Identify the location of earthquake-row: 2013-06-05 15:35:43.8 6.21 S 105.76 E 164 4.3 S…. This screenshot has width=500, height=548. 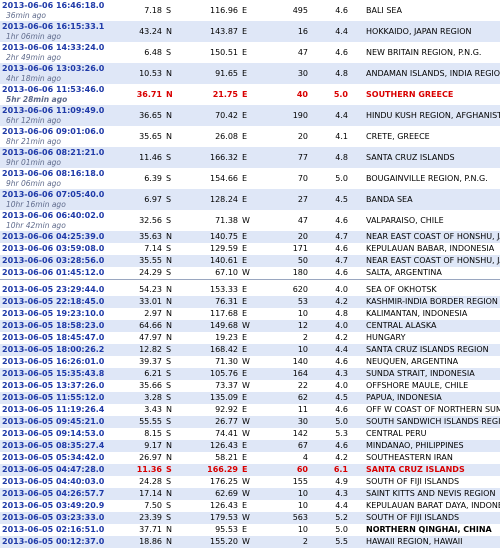
(250, 374).